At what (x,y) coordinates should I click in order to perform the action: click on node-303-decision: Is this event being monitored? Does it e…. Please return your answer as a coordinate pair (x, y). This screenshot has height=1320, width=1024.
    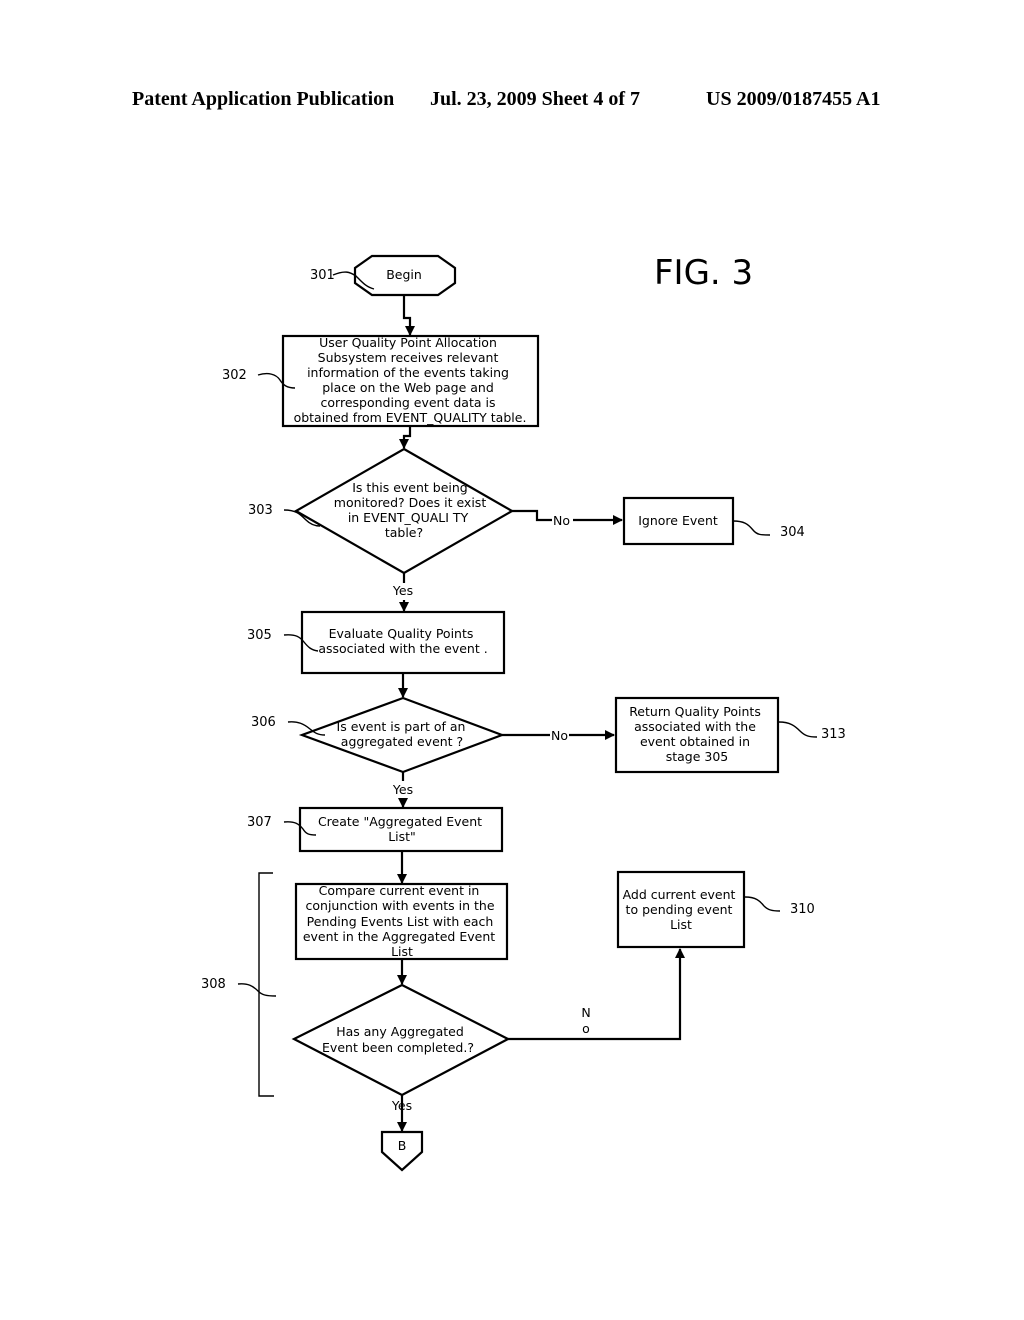
    Looking at the image, I should click on (404, 511).